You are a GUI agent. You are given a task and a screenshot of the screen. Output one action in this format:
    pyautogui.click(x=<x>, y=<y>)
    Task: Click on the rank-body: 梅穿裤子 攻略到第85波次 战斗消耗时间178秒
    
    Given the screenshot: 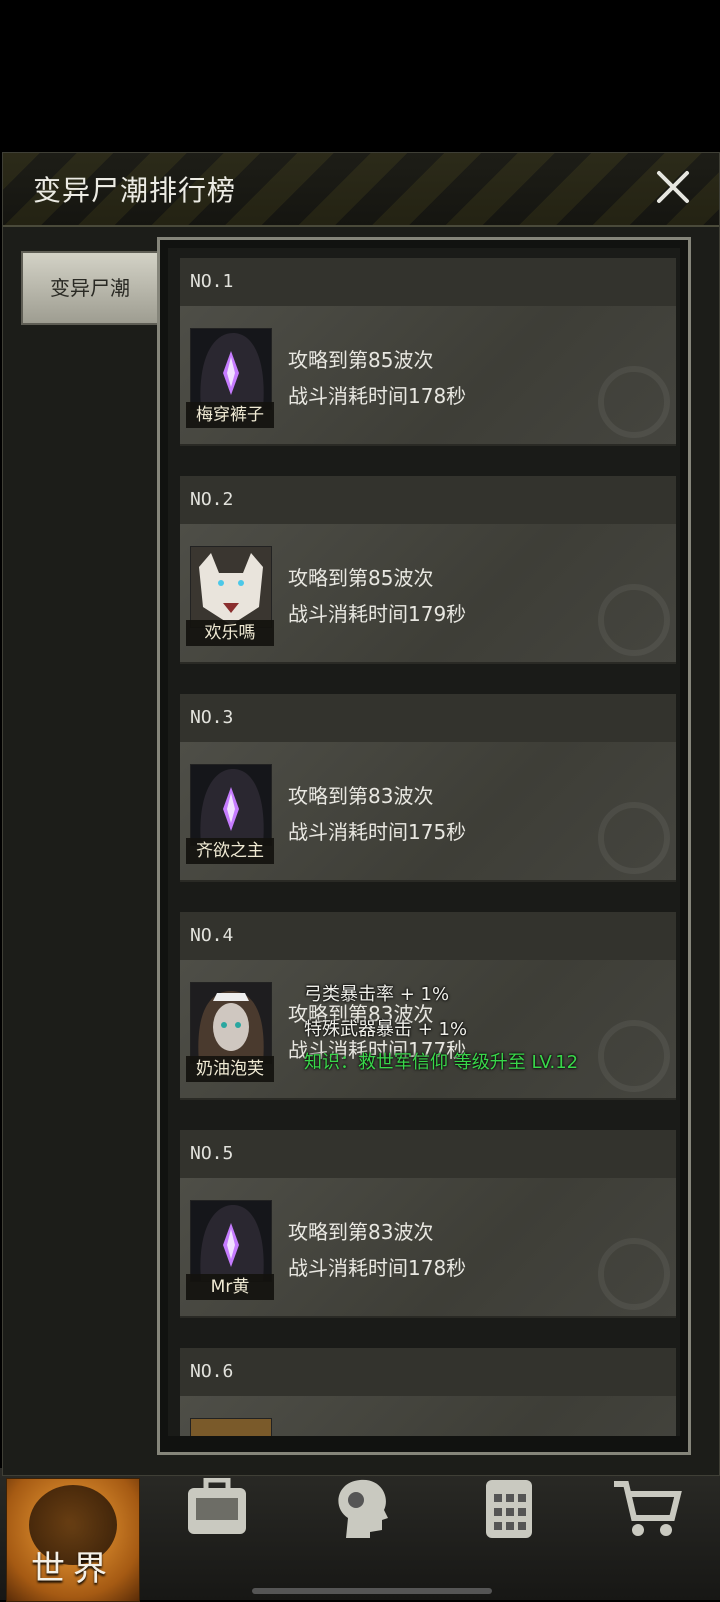 What is the action you would take?
    pyautogui.click(x=428, y=376)
    